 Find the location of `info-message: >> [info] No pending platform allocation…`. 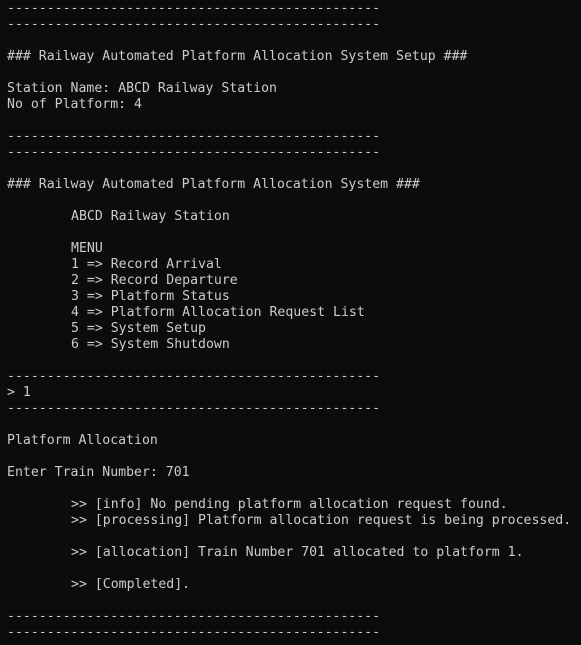

info-message: >> [info] No pending platform allocation… is located at coordinates (289, 504).